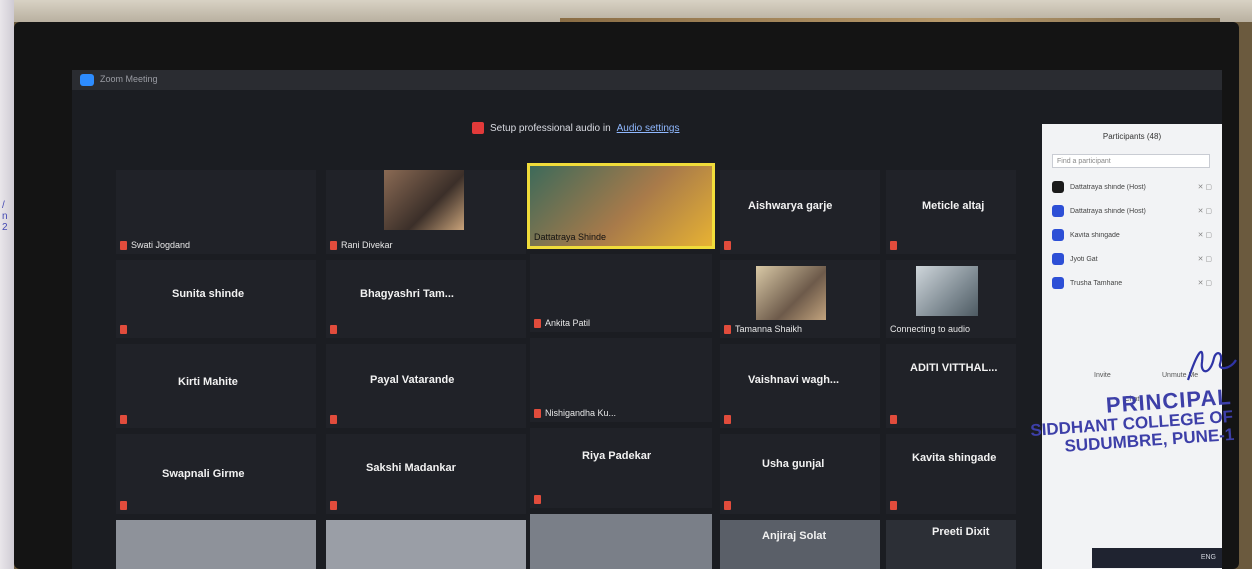 This screenshot has width=1252, height=569. Describe the element at coordinates (87, 80) in the screenshot. I see `zoom-logo-icon` at that location.